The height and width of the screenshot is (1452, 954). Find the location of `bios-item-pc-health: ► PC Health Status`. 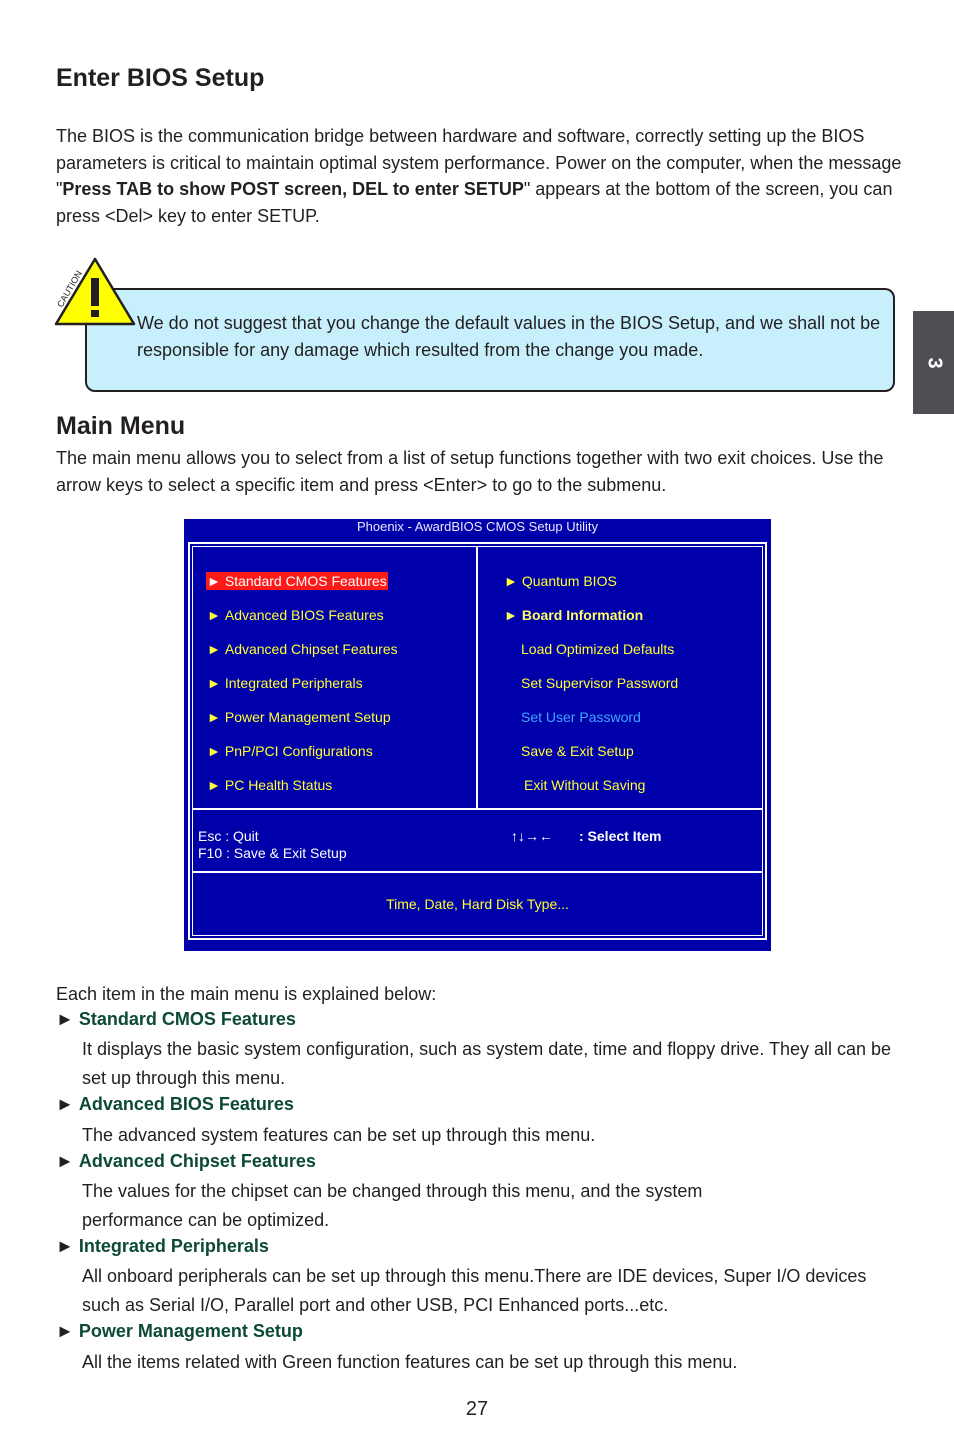

bios-item-pc-health: ► PC Health Status is located at coordinates (269, 785).